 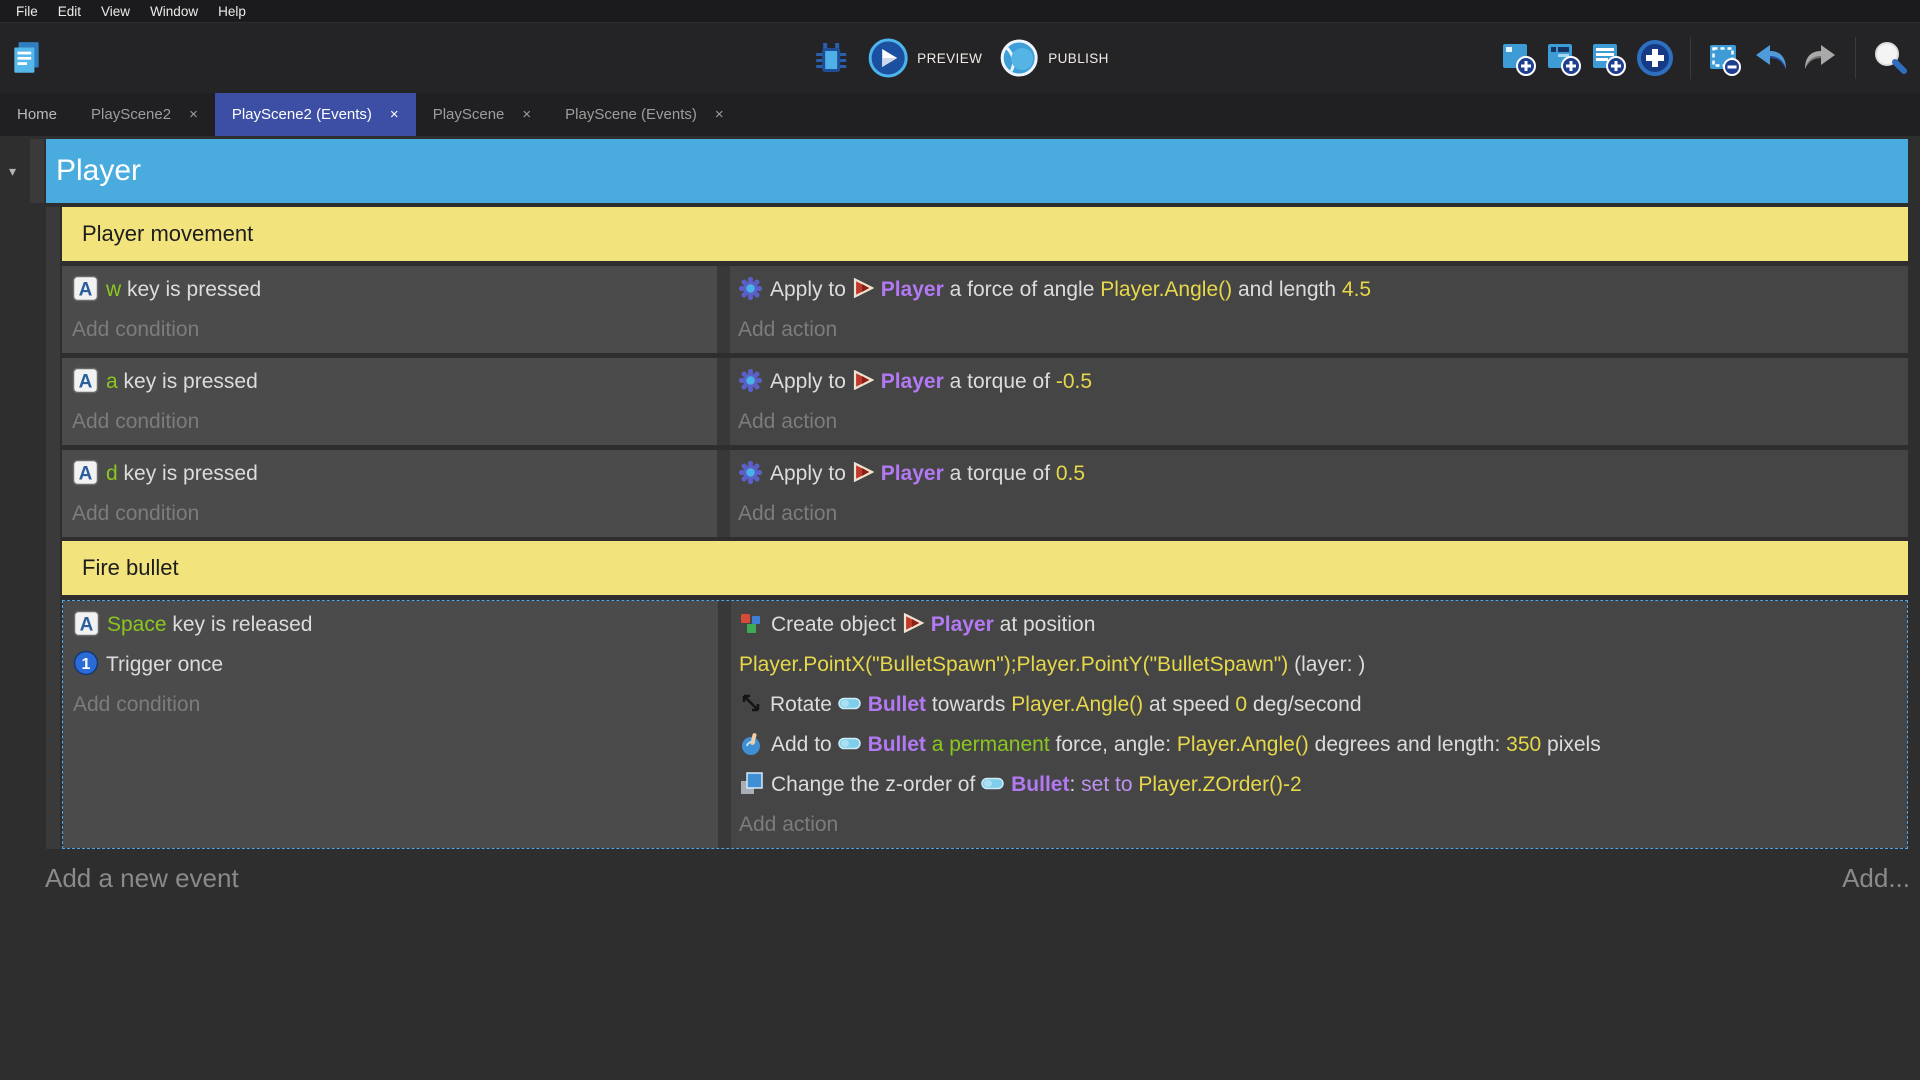 I want to click on text-segment: a, so click(x=112, y=381).